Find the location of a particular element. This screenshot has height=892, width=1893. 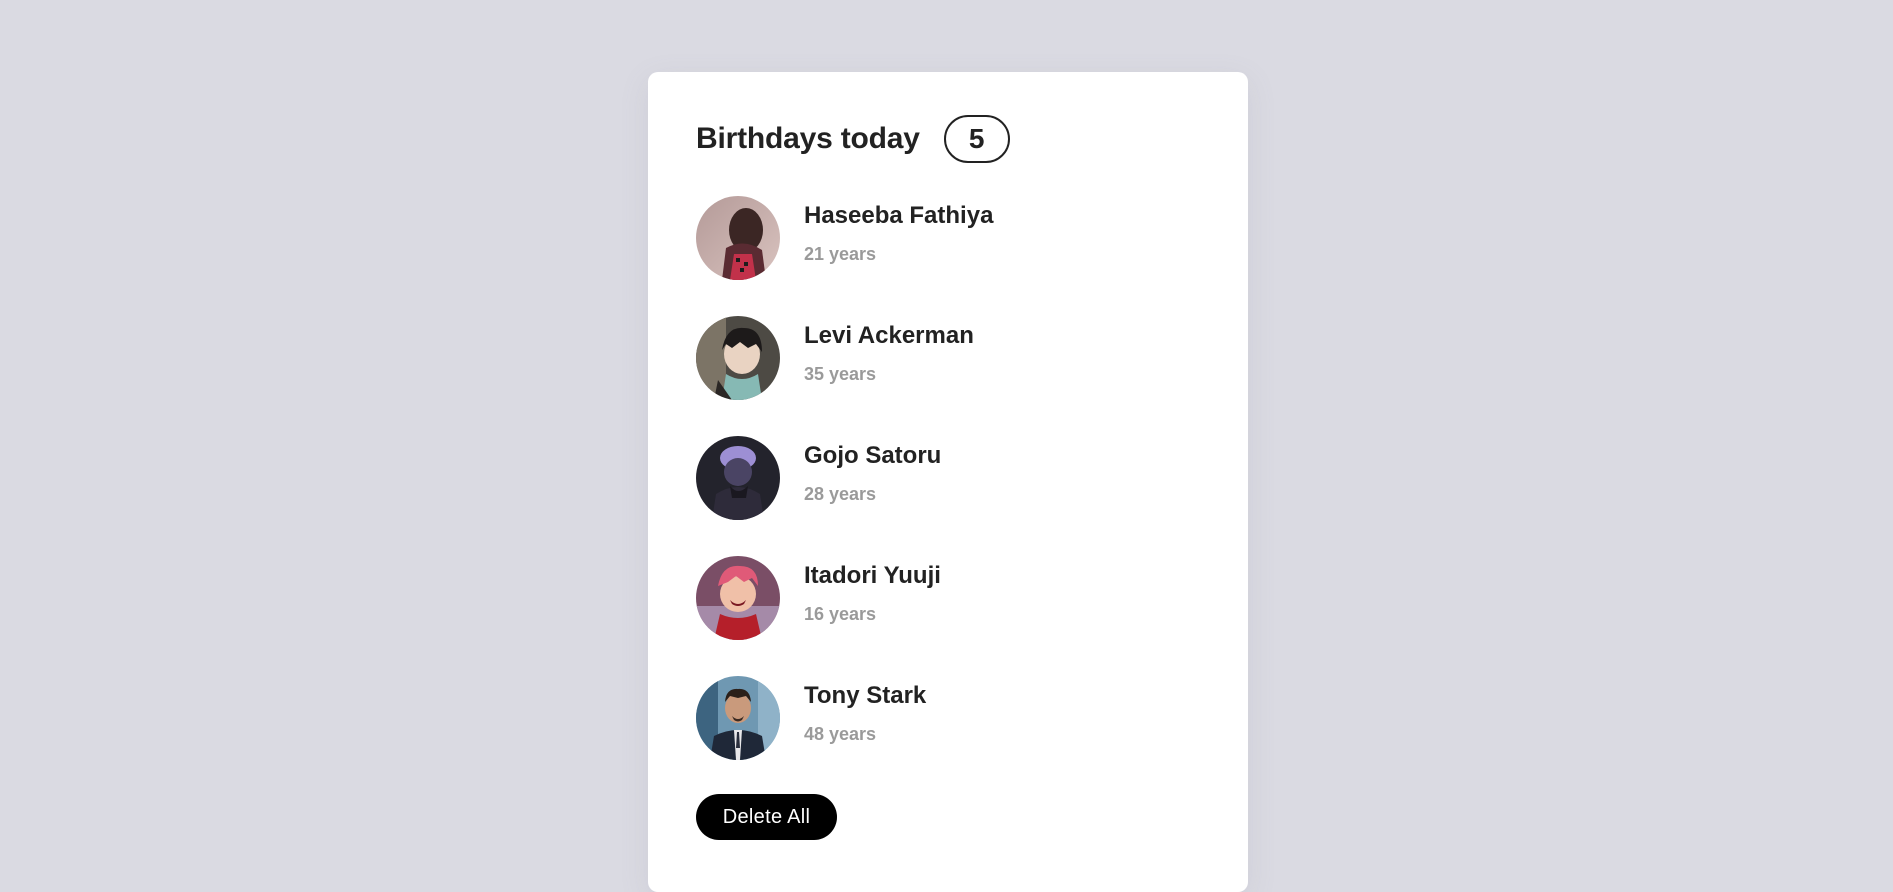

anime-man-white-hair-avatar-icon is located at coordinates (738, 478).